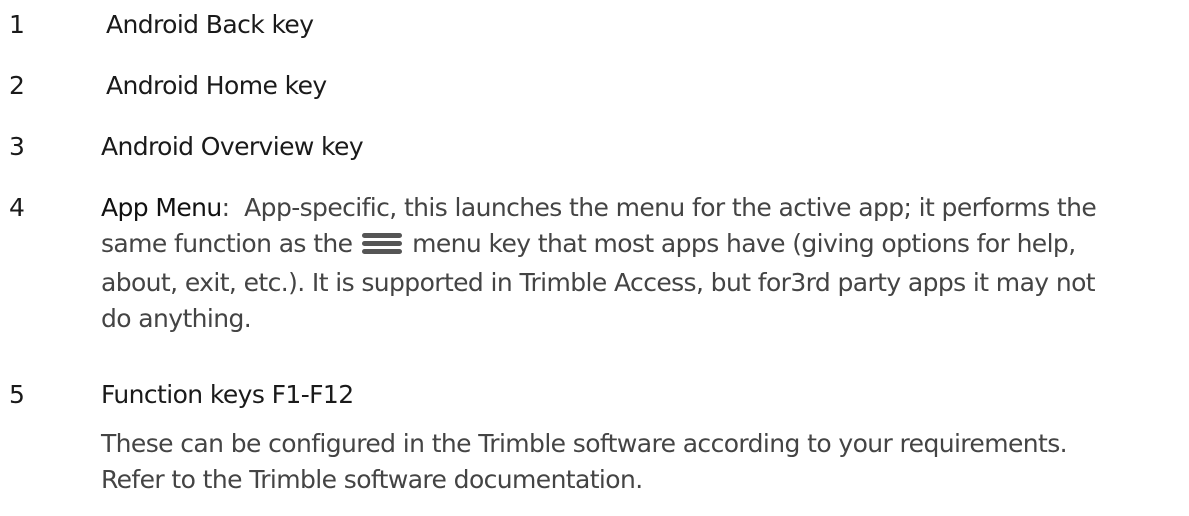  Describe the element at coordinates (232, 146) in the screenshot. I see `item-title: Android Overview key` at that location.